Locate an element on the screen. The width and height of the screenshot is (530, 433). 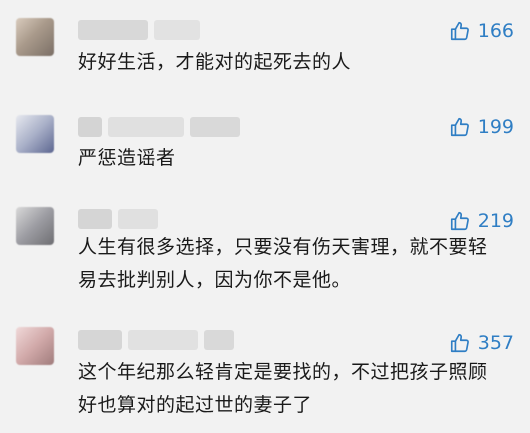
comment-text: 这个年纪那么轻肯定是要找的，不过把孩子照顾好也算对的起过世的妻子了 is located at coordinates (283, 388).